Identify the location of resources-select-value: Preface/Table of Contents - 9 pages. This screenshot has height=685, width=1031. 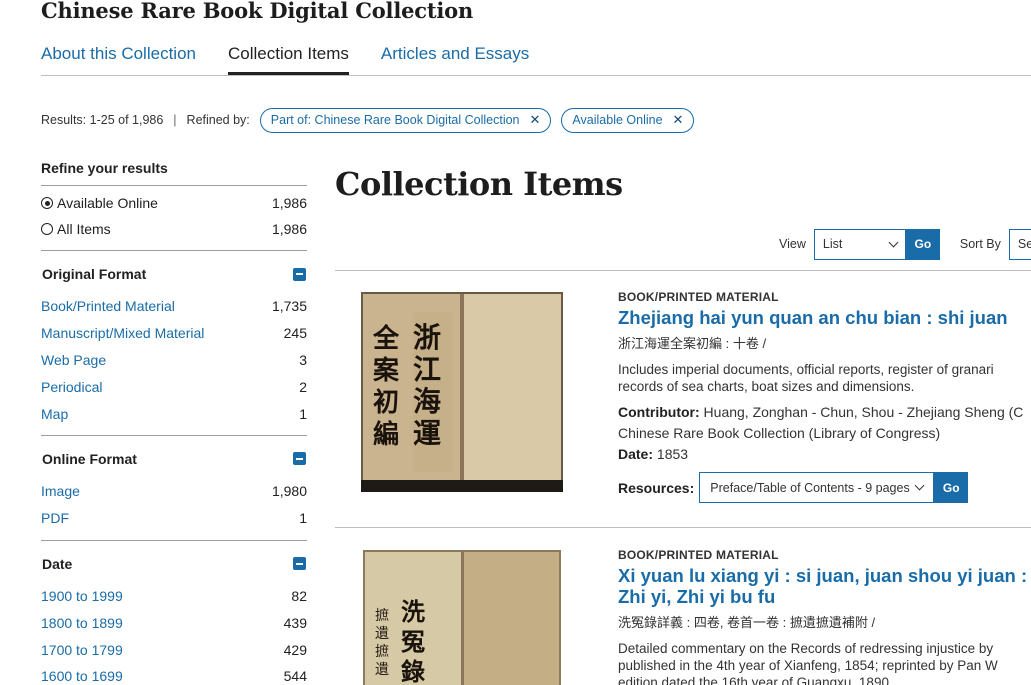
(810, 487).